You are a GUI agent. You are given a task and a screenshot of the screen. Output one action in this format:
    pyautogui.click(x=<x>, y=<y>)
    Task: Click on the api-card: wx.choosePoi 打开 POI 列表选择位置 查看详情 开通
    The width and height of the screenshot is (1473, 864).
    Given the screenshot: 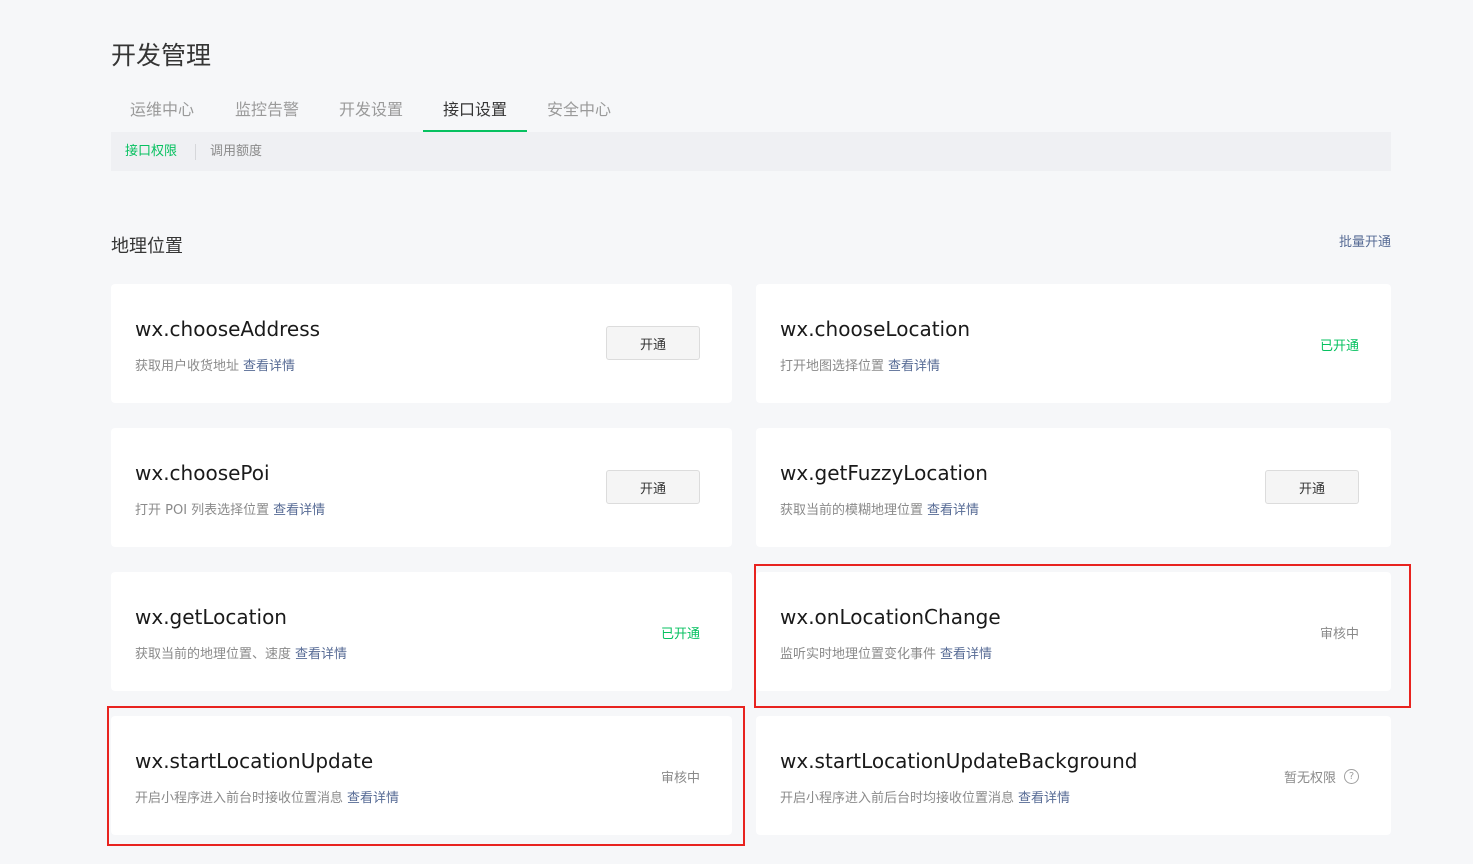 What is the action you would take?
    pyautogui.click(x=421, y=487)
    